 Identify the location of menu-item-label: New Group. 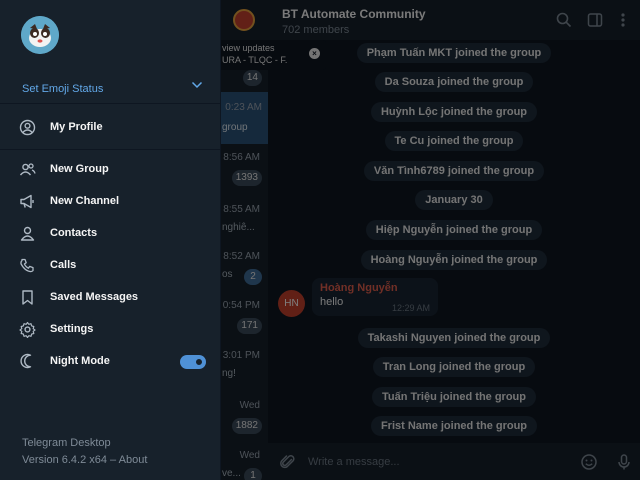
(79, 169).